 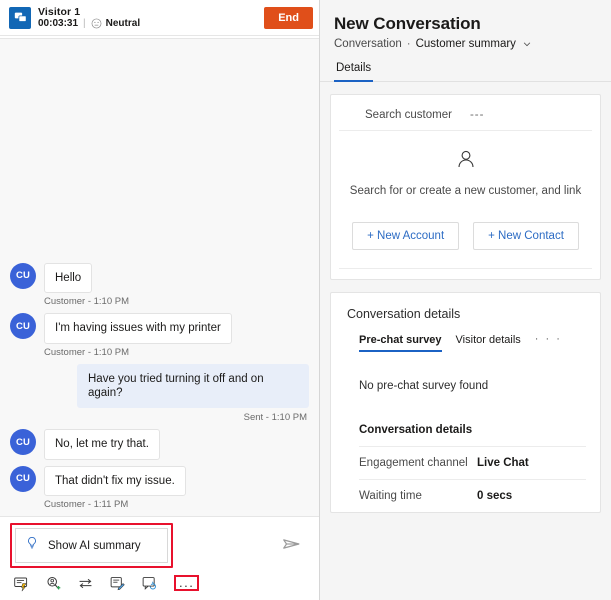 I want to click on conversation-tabs-overflow-icon: · · ·, so click(x=548, y=342).